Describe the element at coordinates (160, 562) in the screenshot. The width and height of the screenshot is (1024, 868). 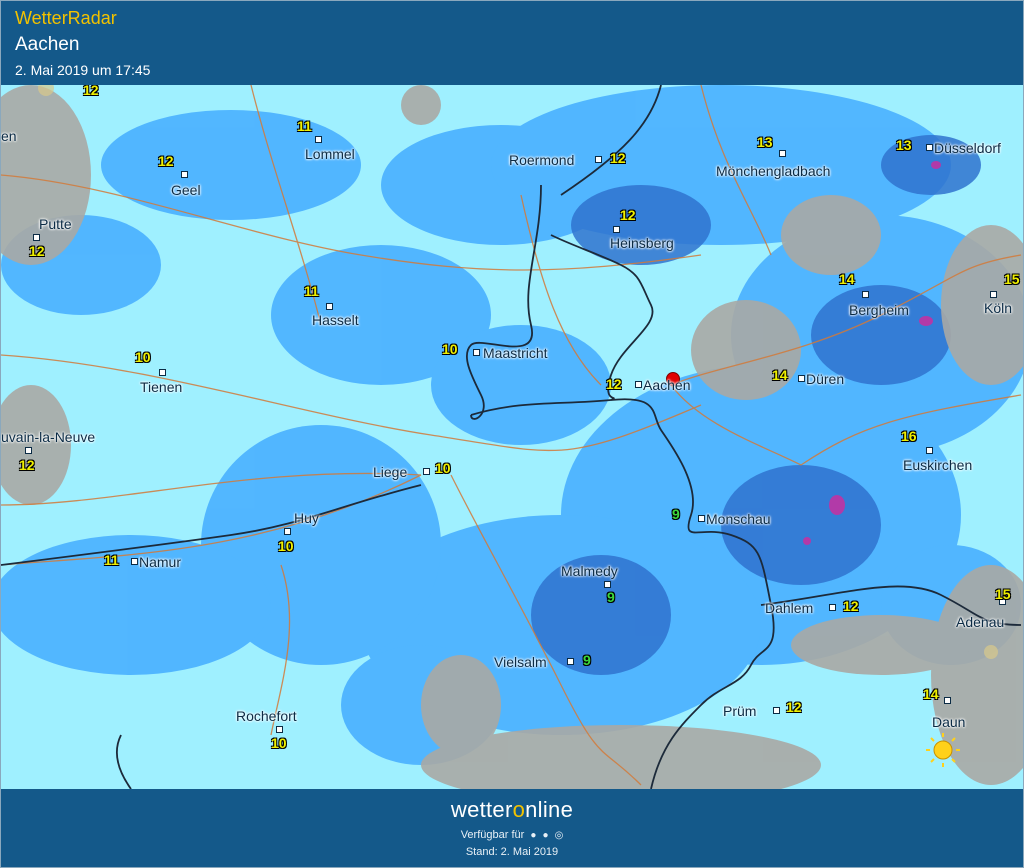
I see `city-label: Namur` at that location.